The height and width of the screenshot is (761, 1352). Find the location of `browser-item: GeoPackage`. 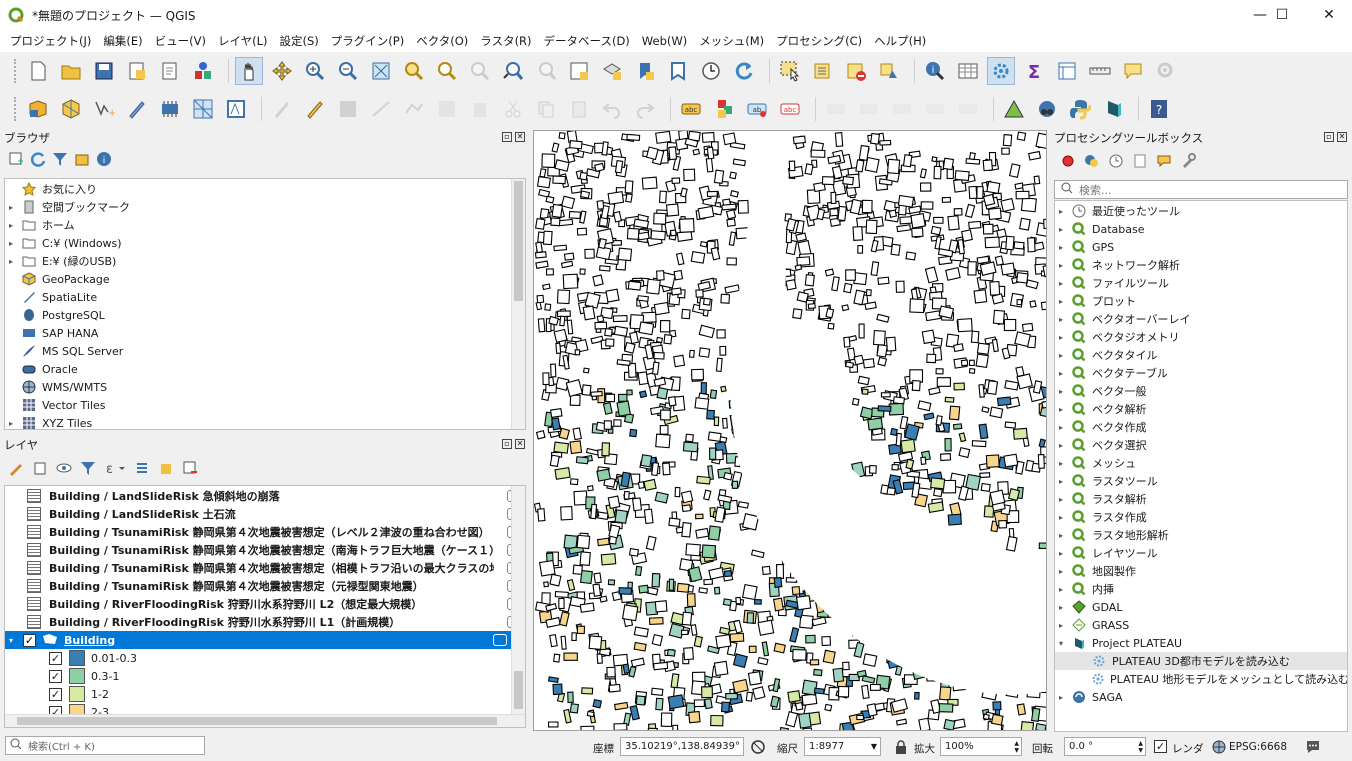

browser-item: GeoPackage is located at coordinates (265, 279).